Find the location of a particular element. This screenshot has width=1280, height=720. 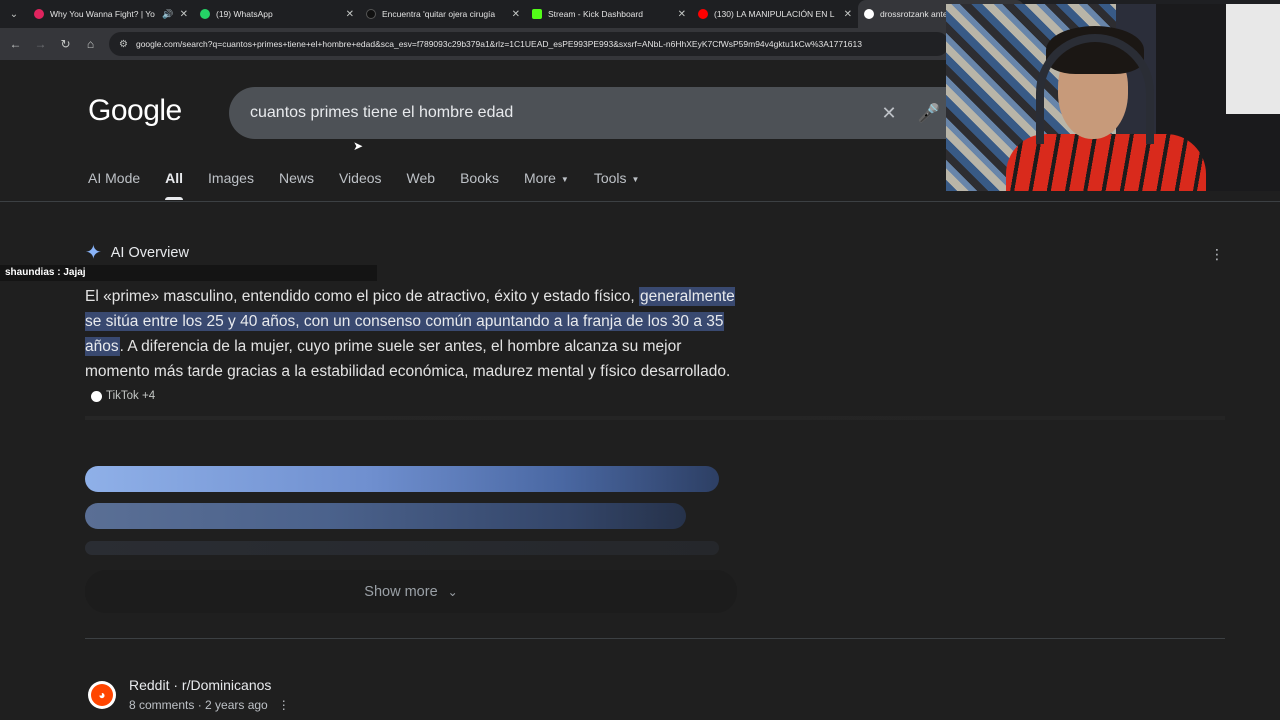

clear-search-icon: ✕ is located at coordinates (889, 113).